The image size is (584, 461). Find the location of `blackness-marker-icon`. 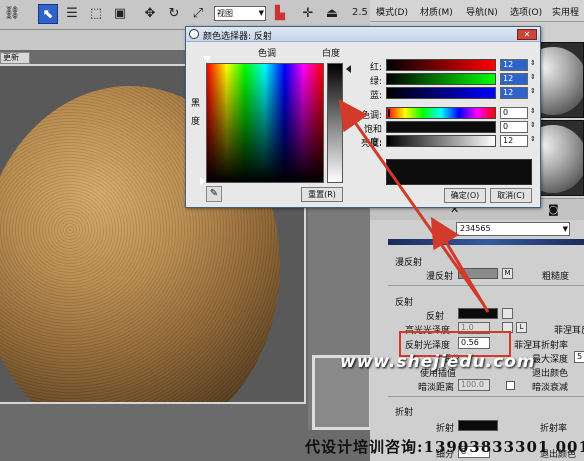

blackness-marker-icon is located at coordinates (202, 181).